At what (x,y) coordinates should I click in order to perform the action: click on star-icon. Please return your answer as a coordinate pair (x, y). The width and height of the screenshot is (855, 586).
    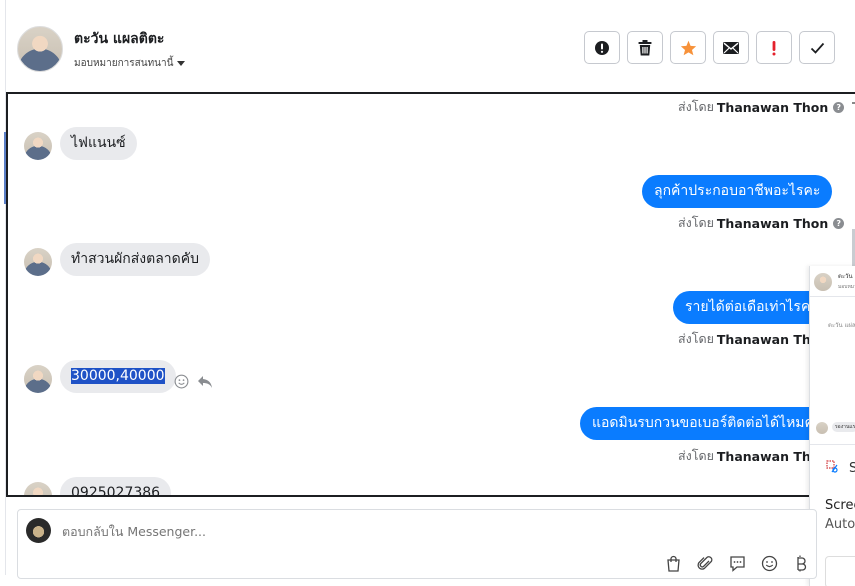
    Looking at the image, I should click on (688, 47).